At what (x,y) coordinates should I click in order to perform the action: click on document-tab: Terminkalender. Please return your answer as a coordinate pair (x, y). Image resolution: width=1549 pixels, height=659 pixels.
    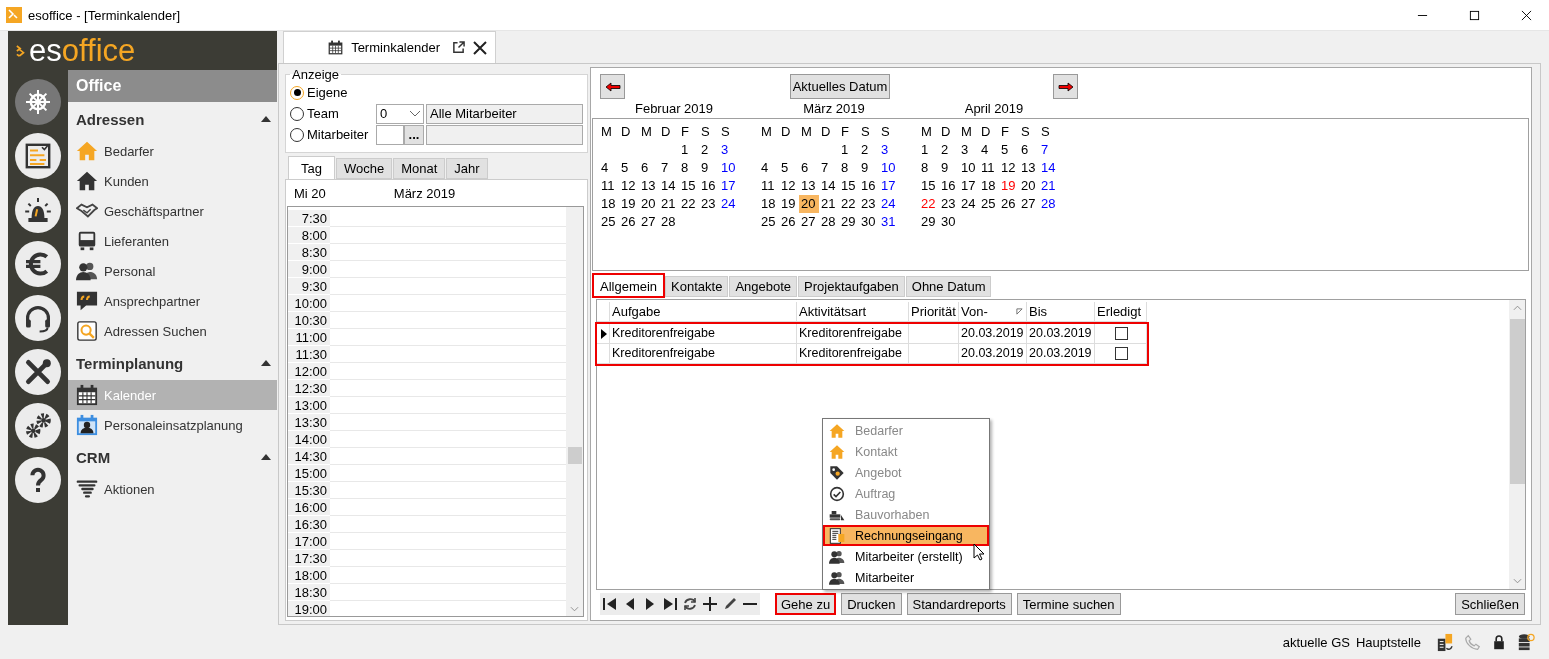
    Looking at the image, I should click on (389, 47).